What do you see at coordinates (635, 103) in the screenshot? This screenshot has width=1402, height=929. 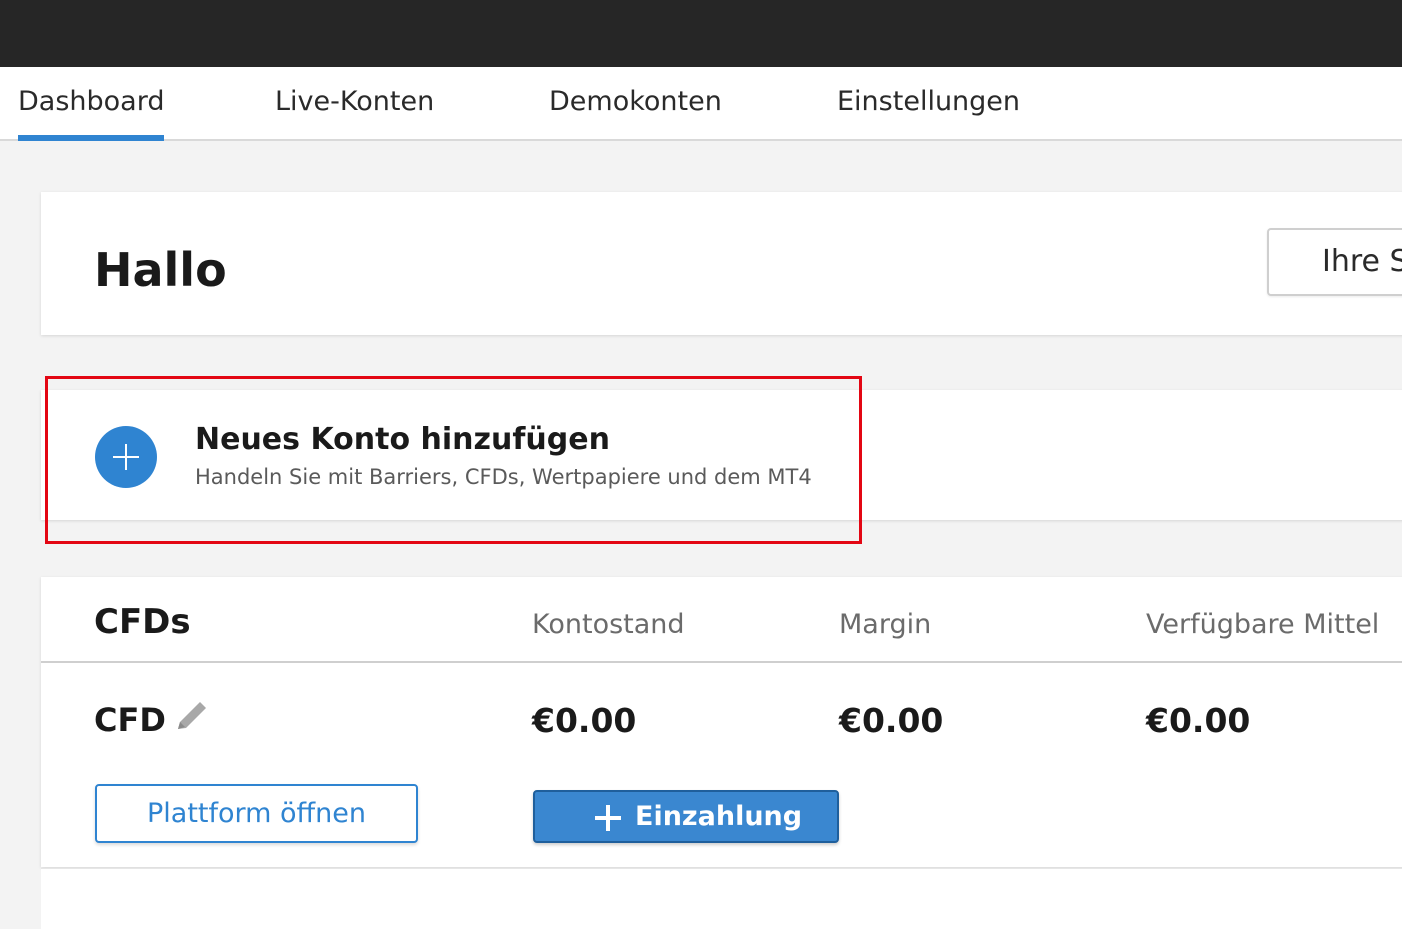 I see `tab-demokonten: Demokonten` at bounding box center [635, 103].